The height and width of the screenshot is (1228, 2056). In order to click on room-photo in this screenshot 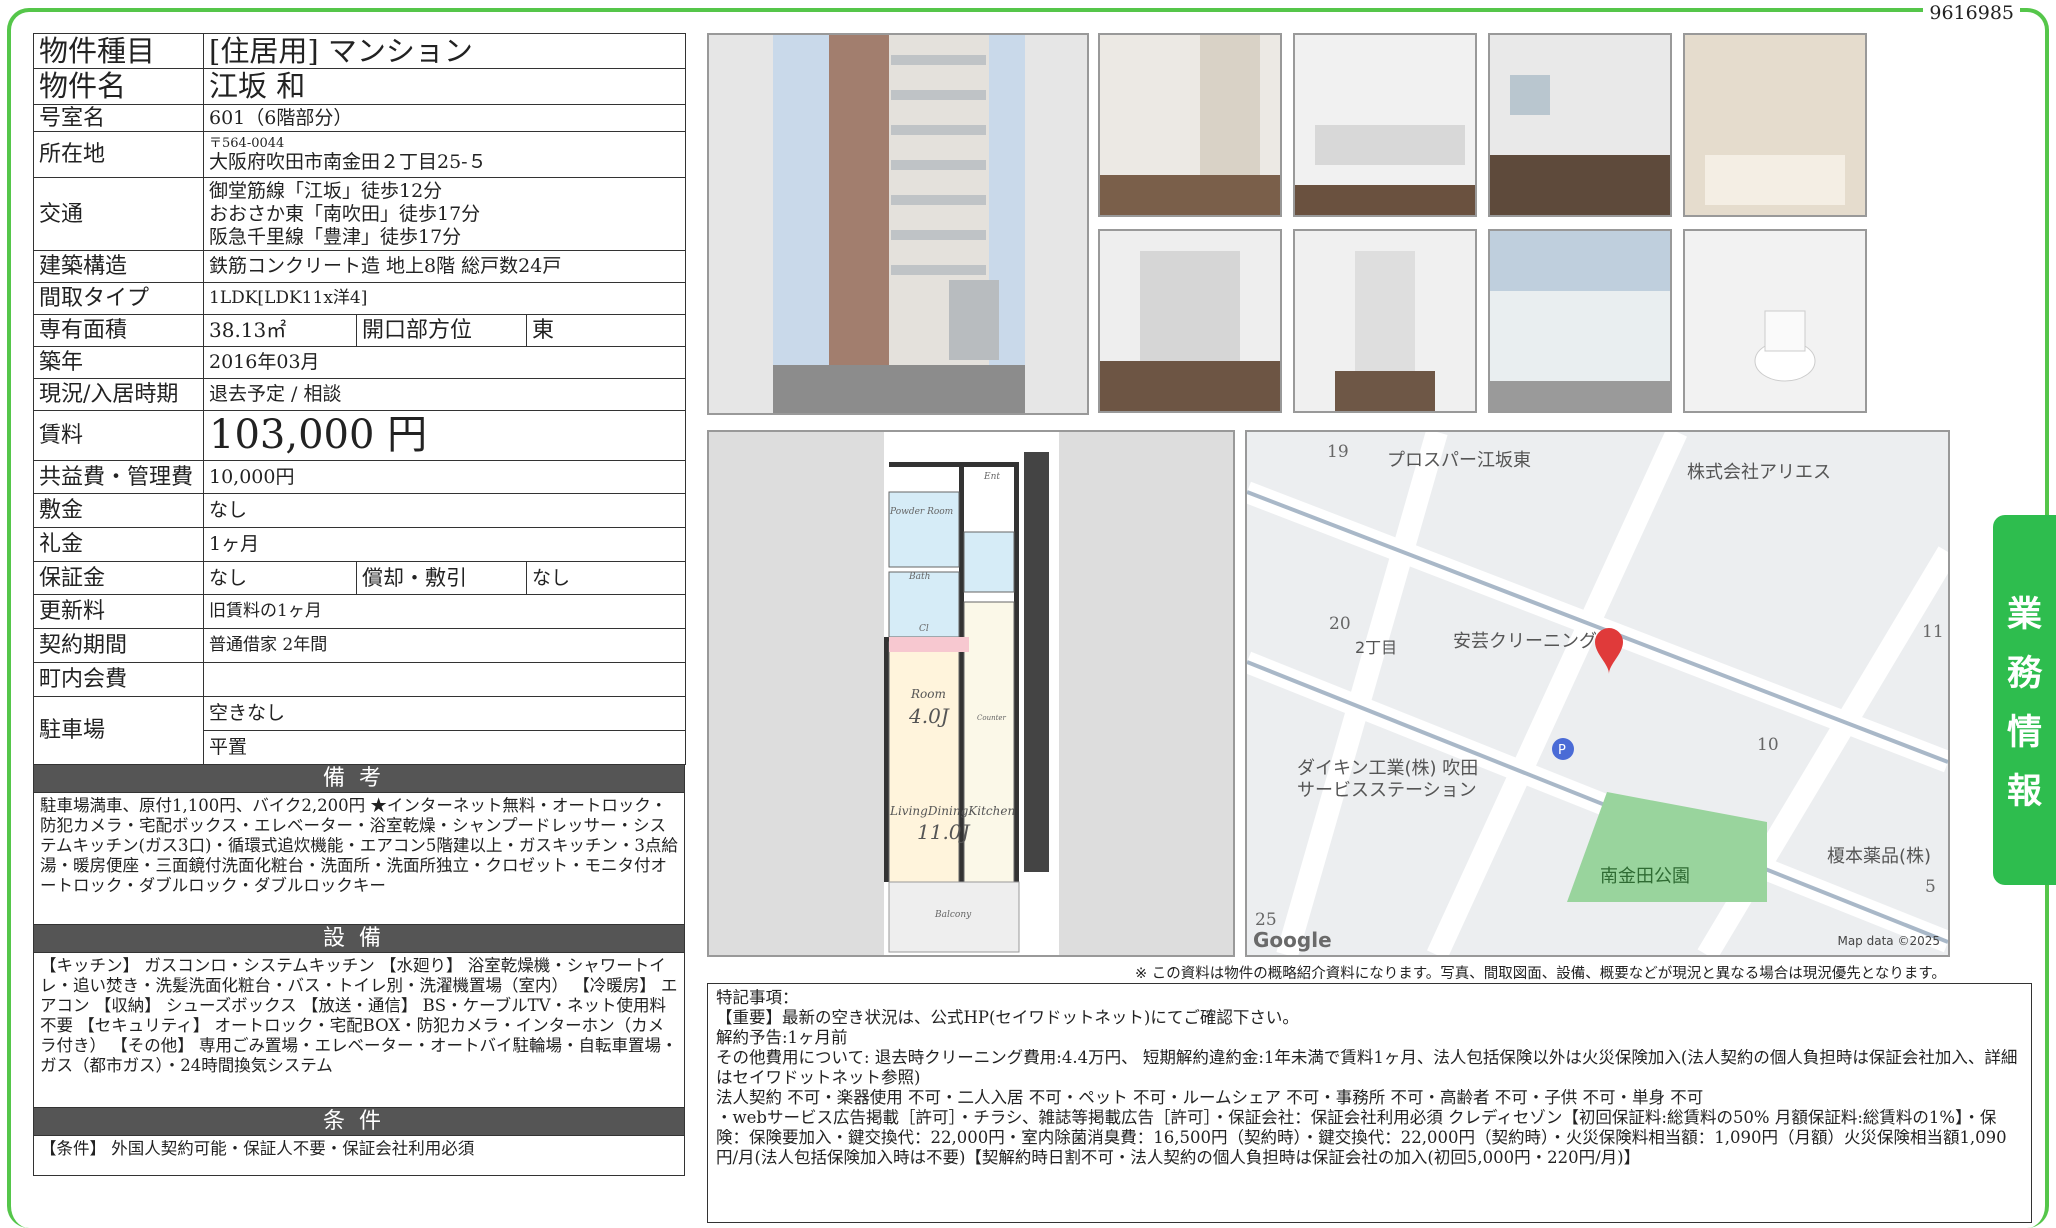, I will do `click(1580, 125)`.